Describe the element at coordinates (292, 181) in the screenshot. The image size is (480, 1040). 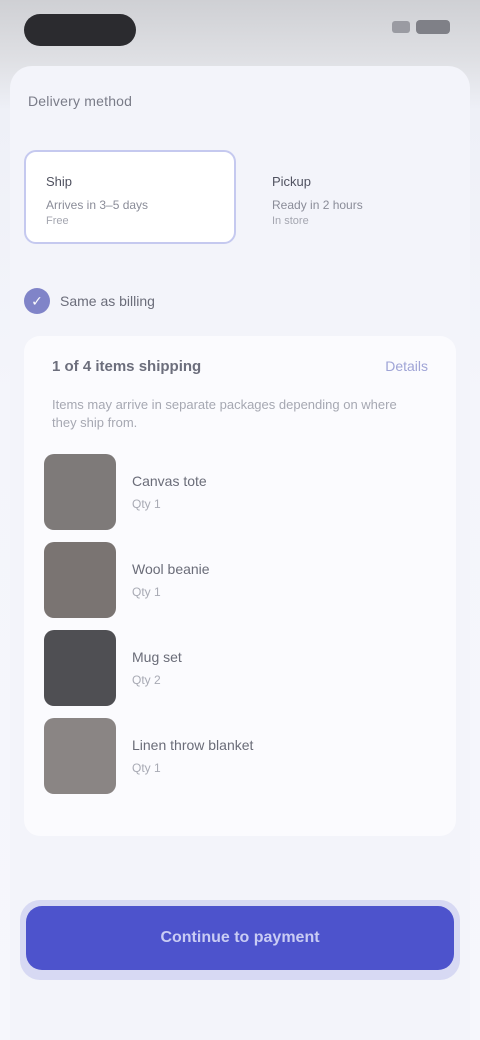
I see `option-title: Pickup` at that location.